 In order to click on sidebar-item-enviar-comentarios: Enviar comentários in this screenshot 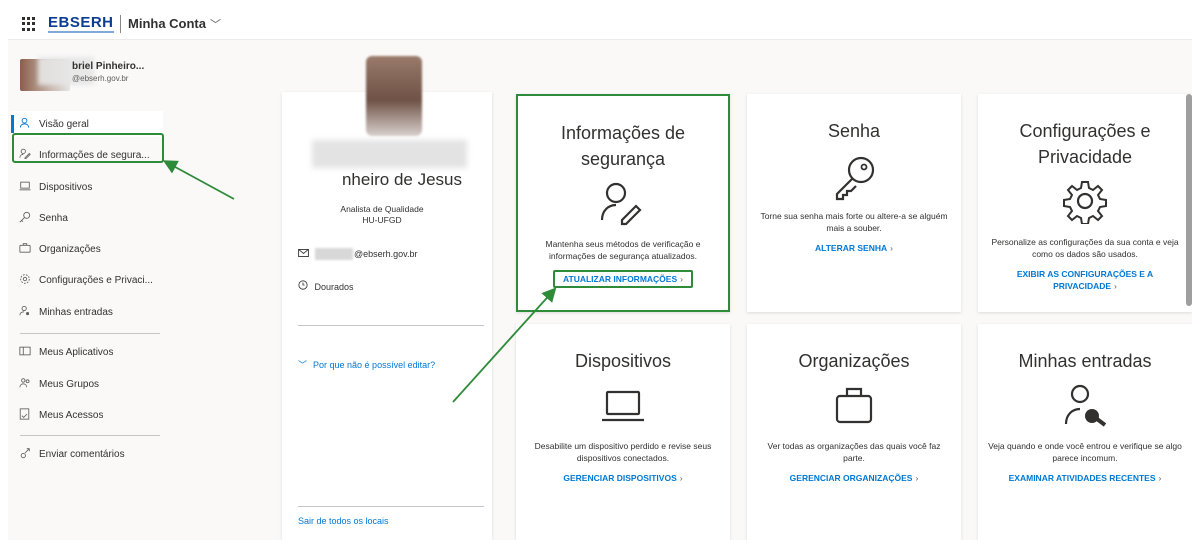, I will do `click(87, 454)`.